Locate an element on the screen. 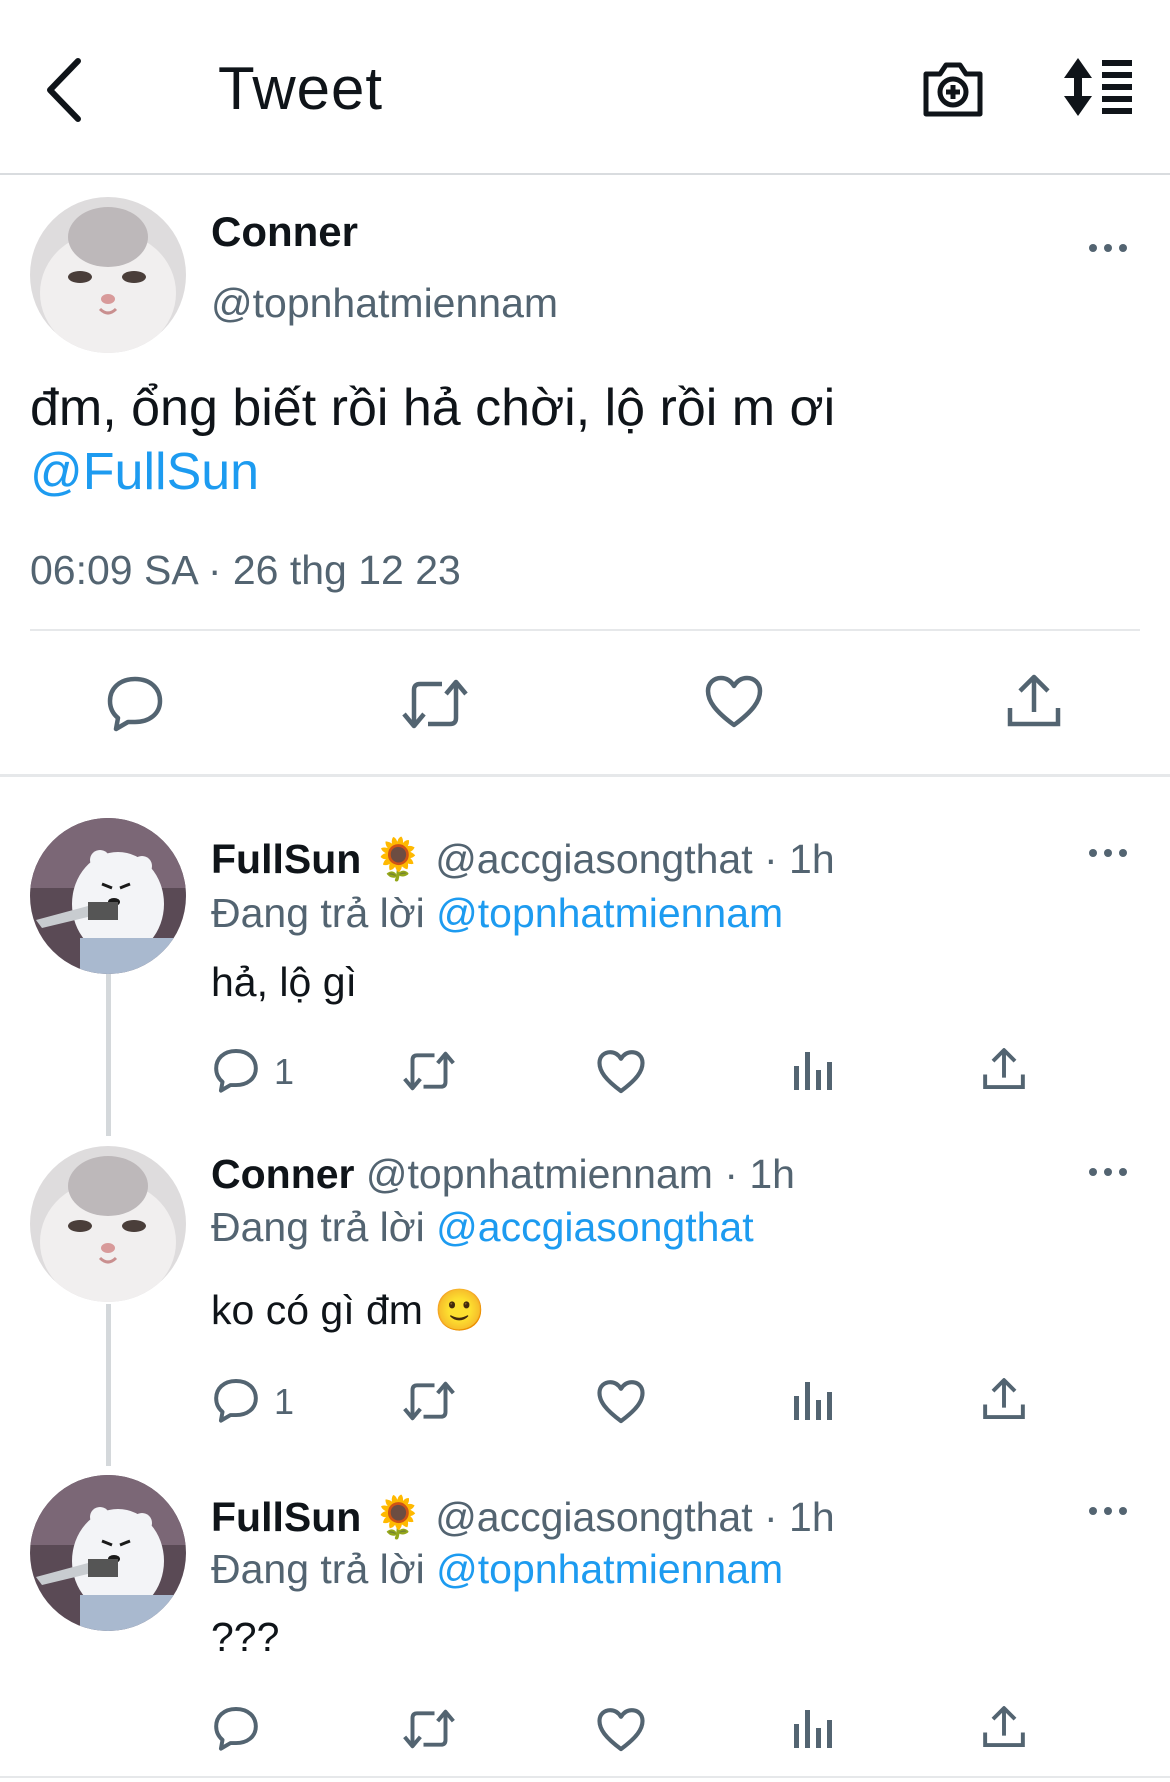 The image size is (1170, 1782). reply-text: hả, lộ gì is located at coordinates (284, 982).